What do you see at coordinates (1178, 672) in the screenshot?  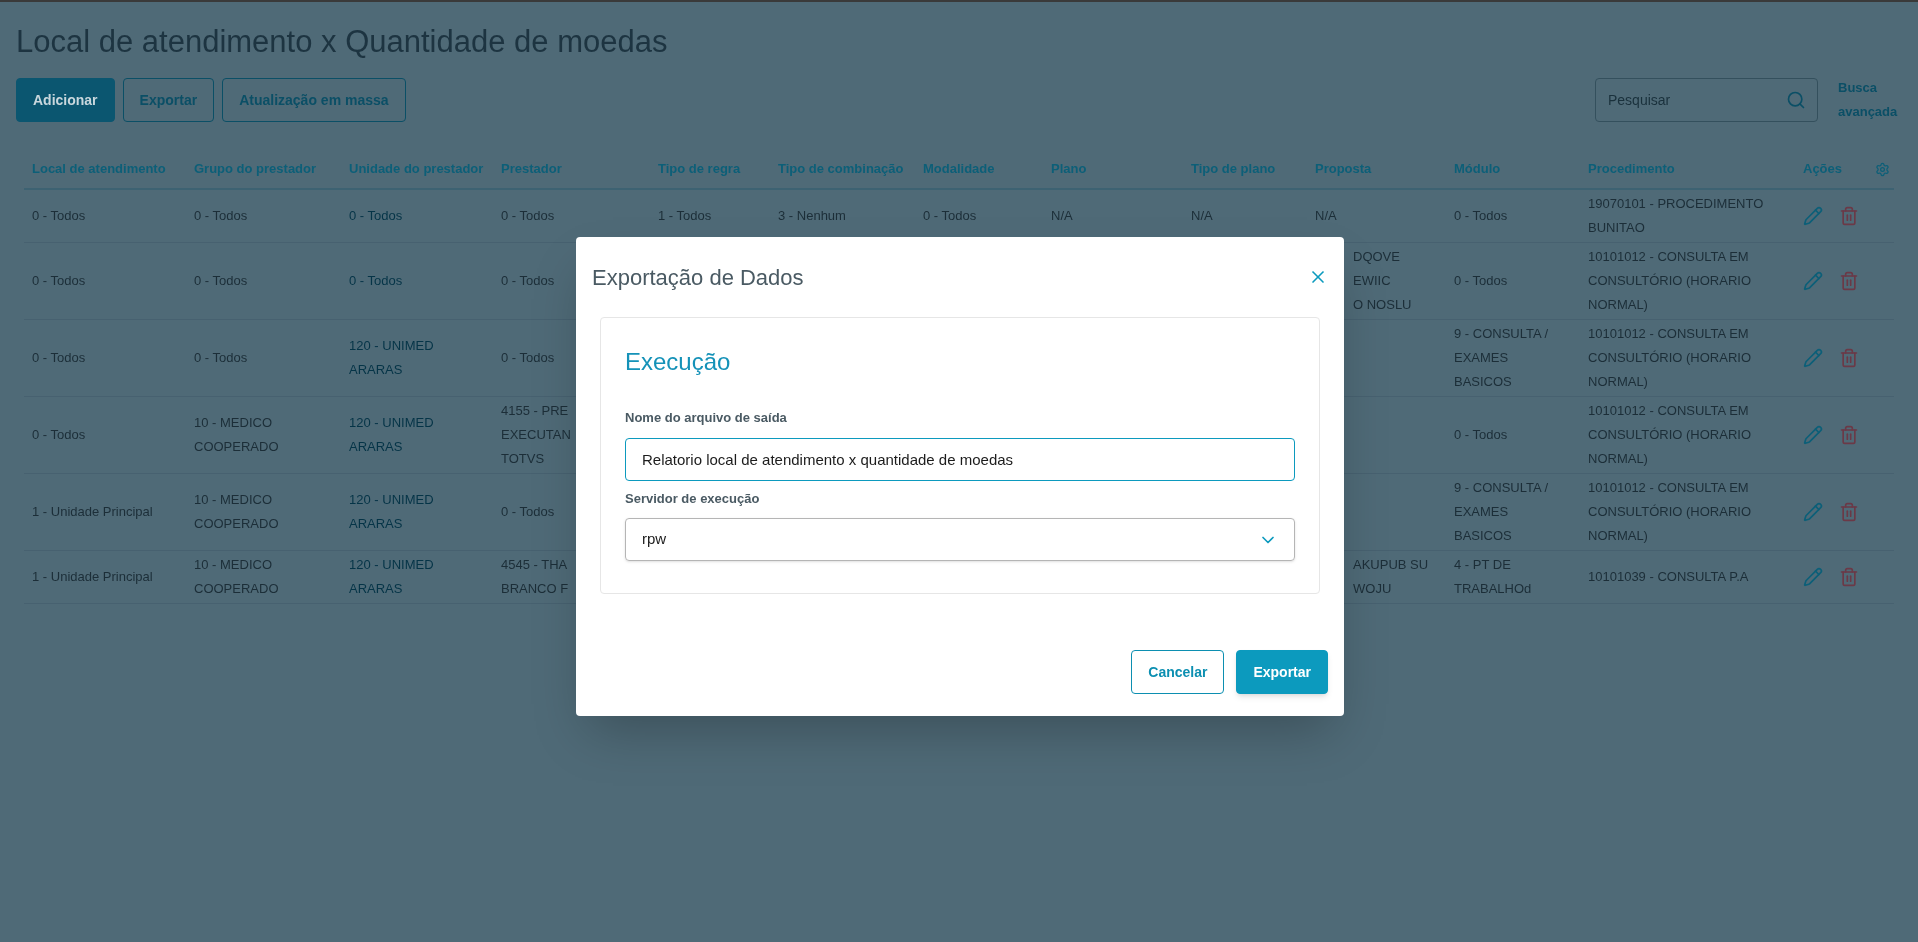 I see `cancel-button: Cancelar` at bounding box center [1178, 672].